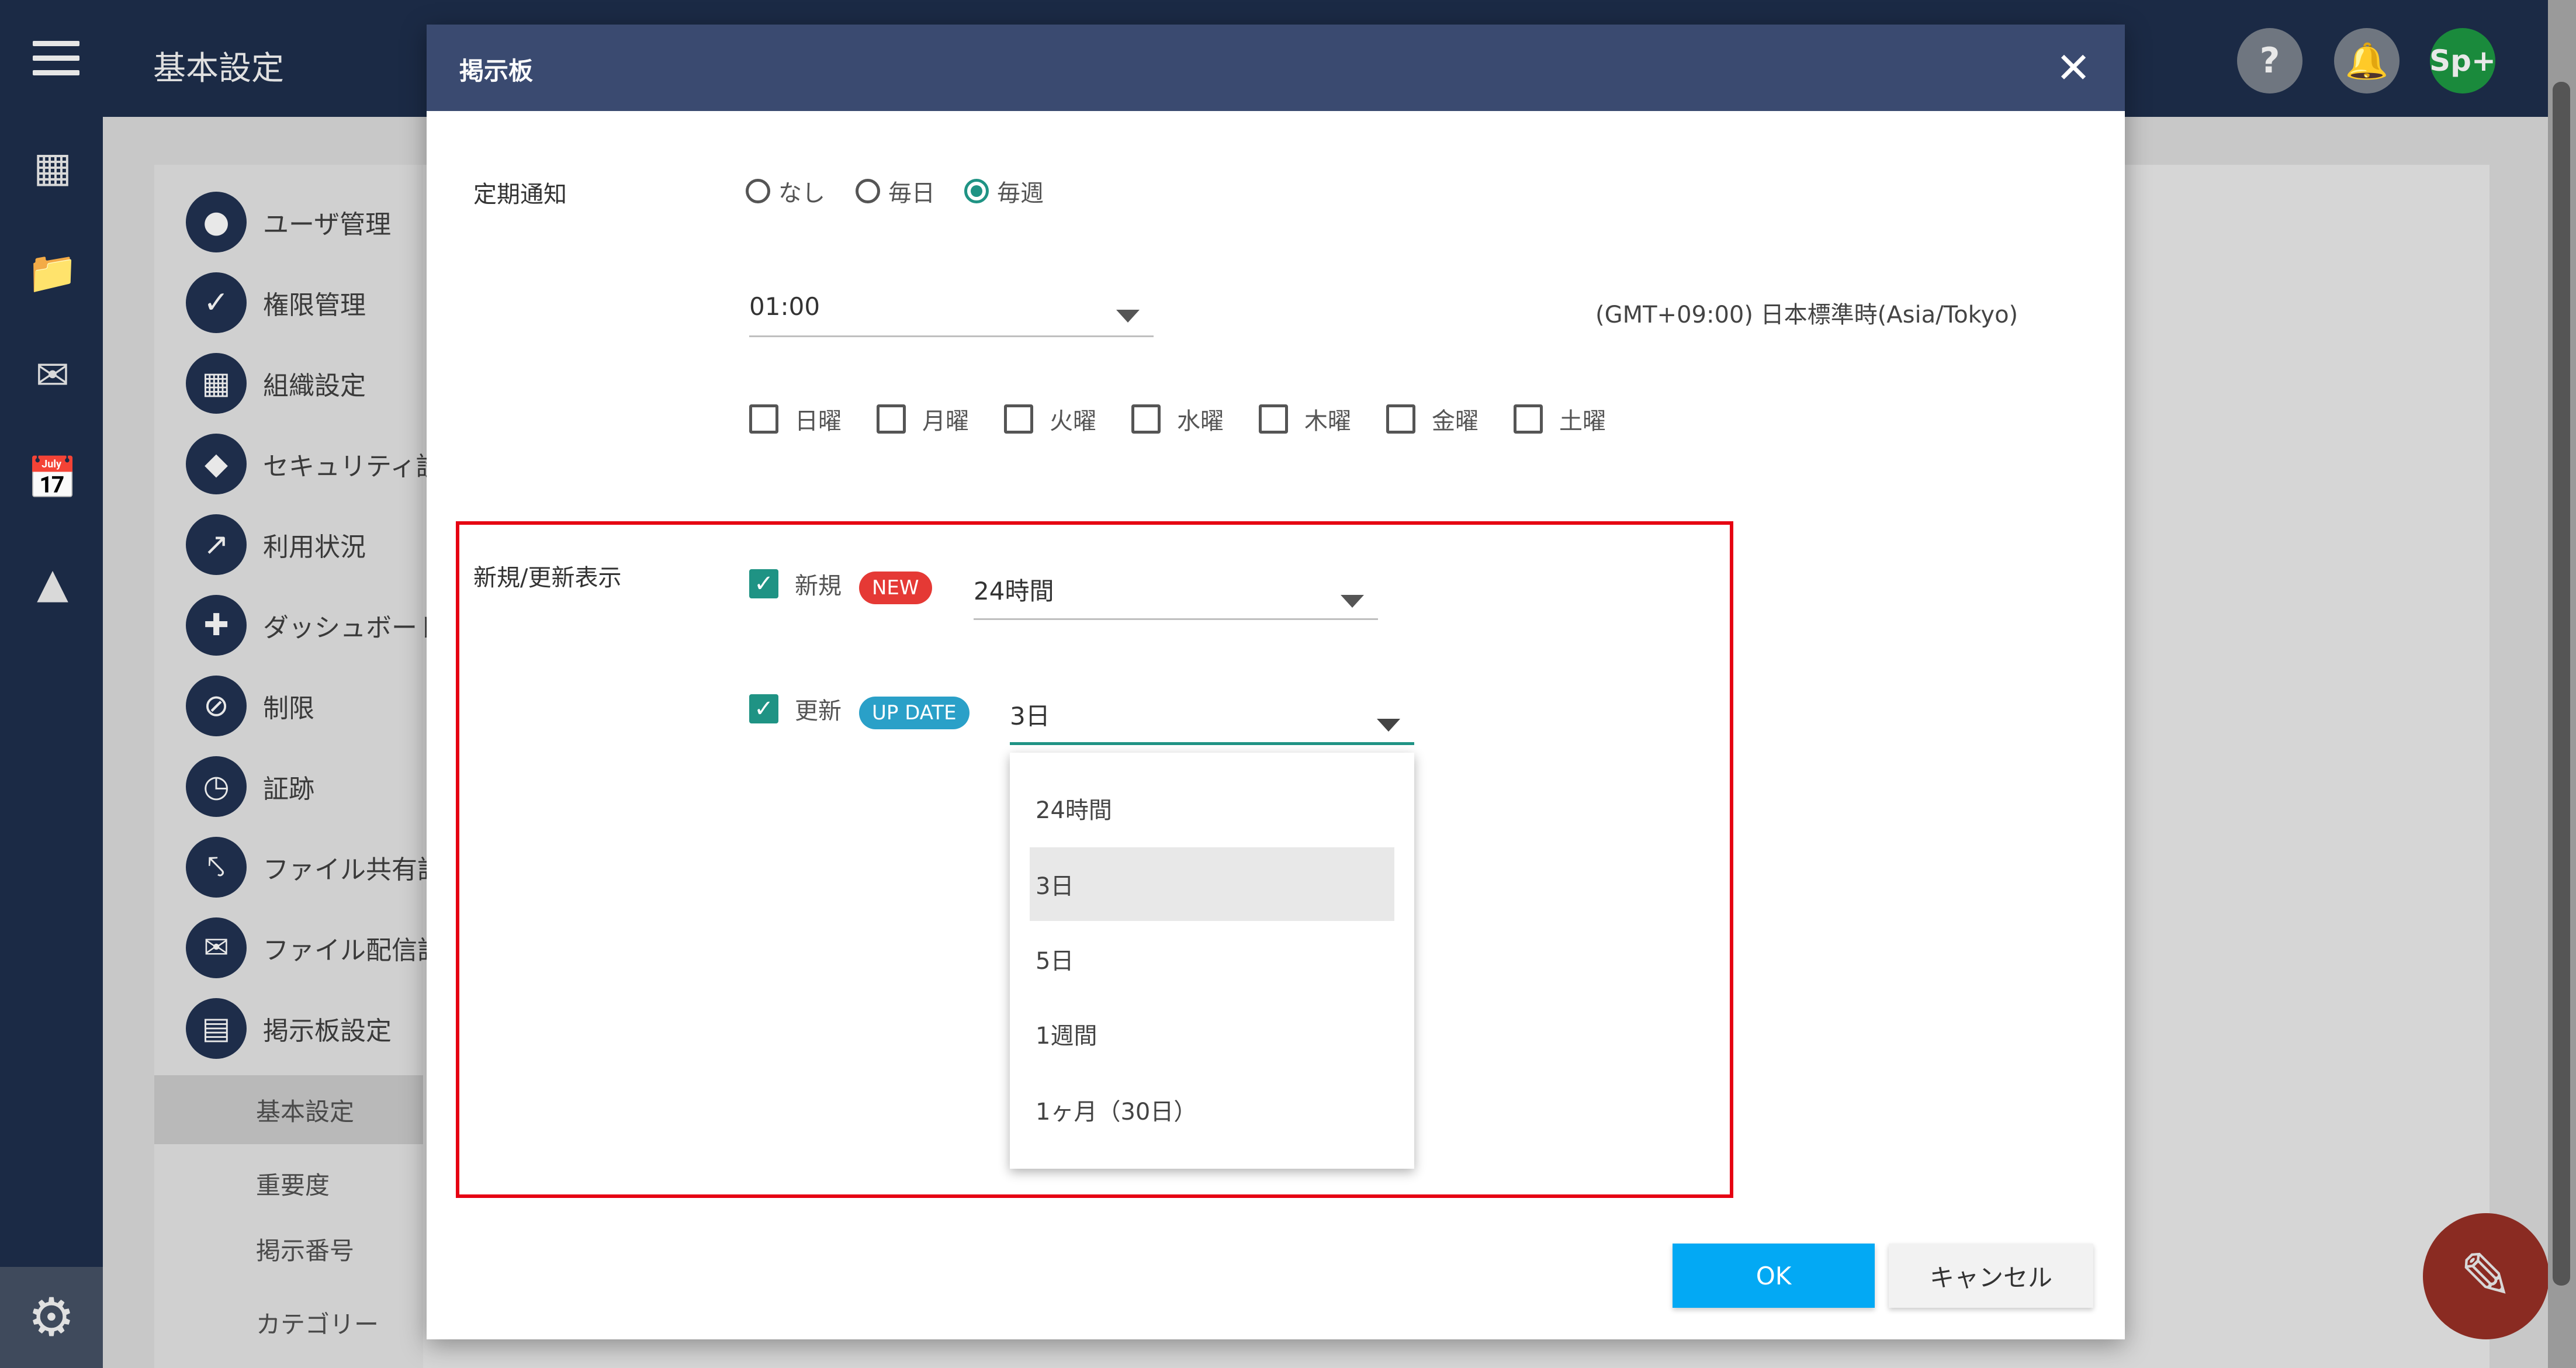 Image resolution: width=2576 pixels, height=1368 pixels. I want to click on settings-item-board: ▤ 掲示板設定, so click(289, 1028).